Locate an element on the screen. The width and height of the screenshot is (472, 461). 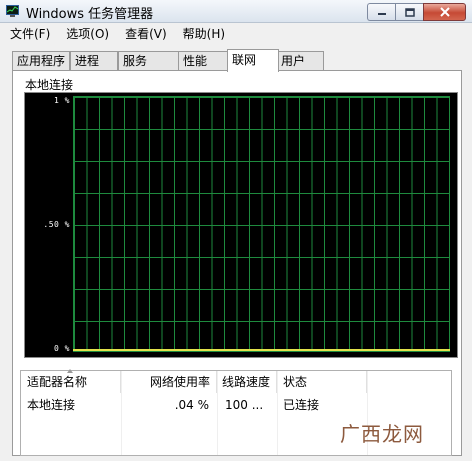
task-manager-icon is located at coordinates (12, 11).